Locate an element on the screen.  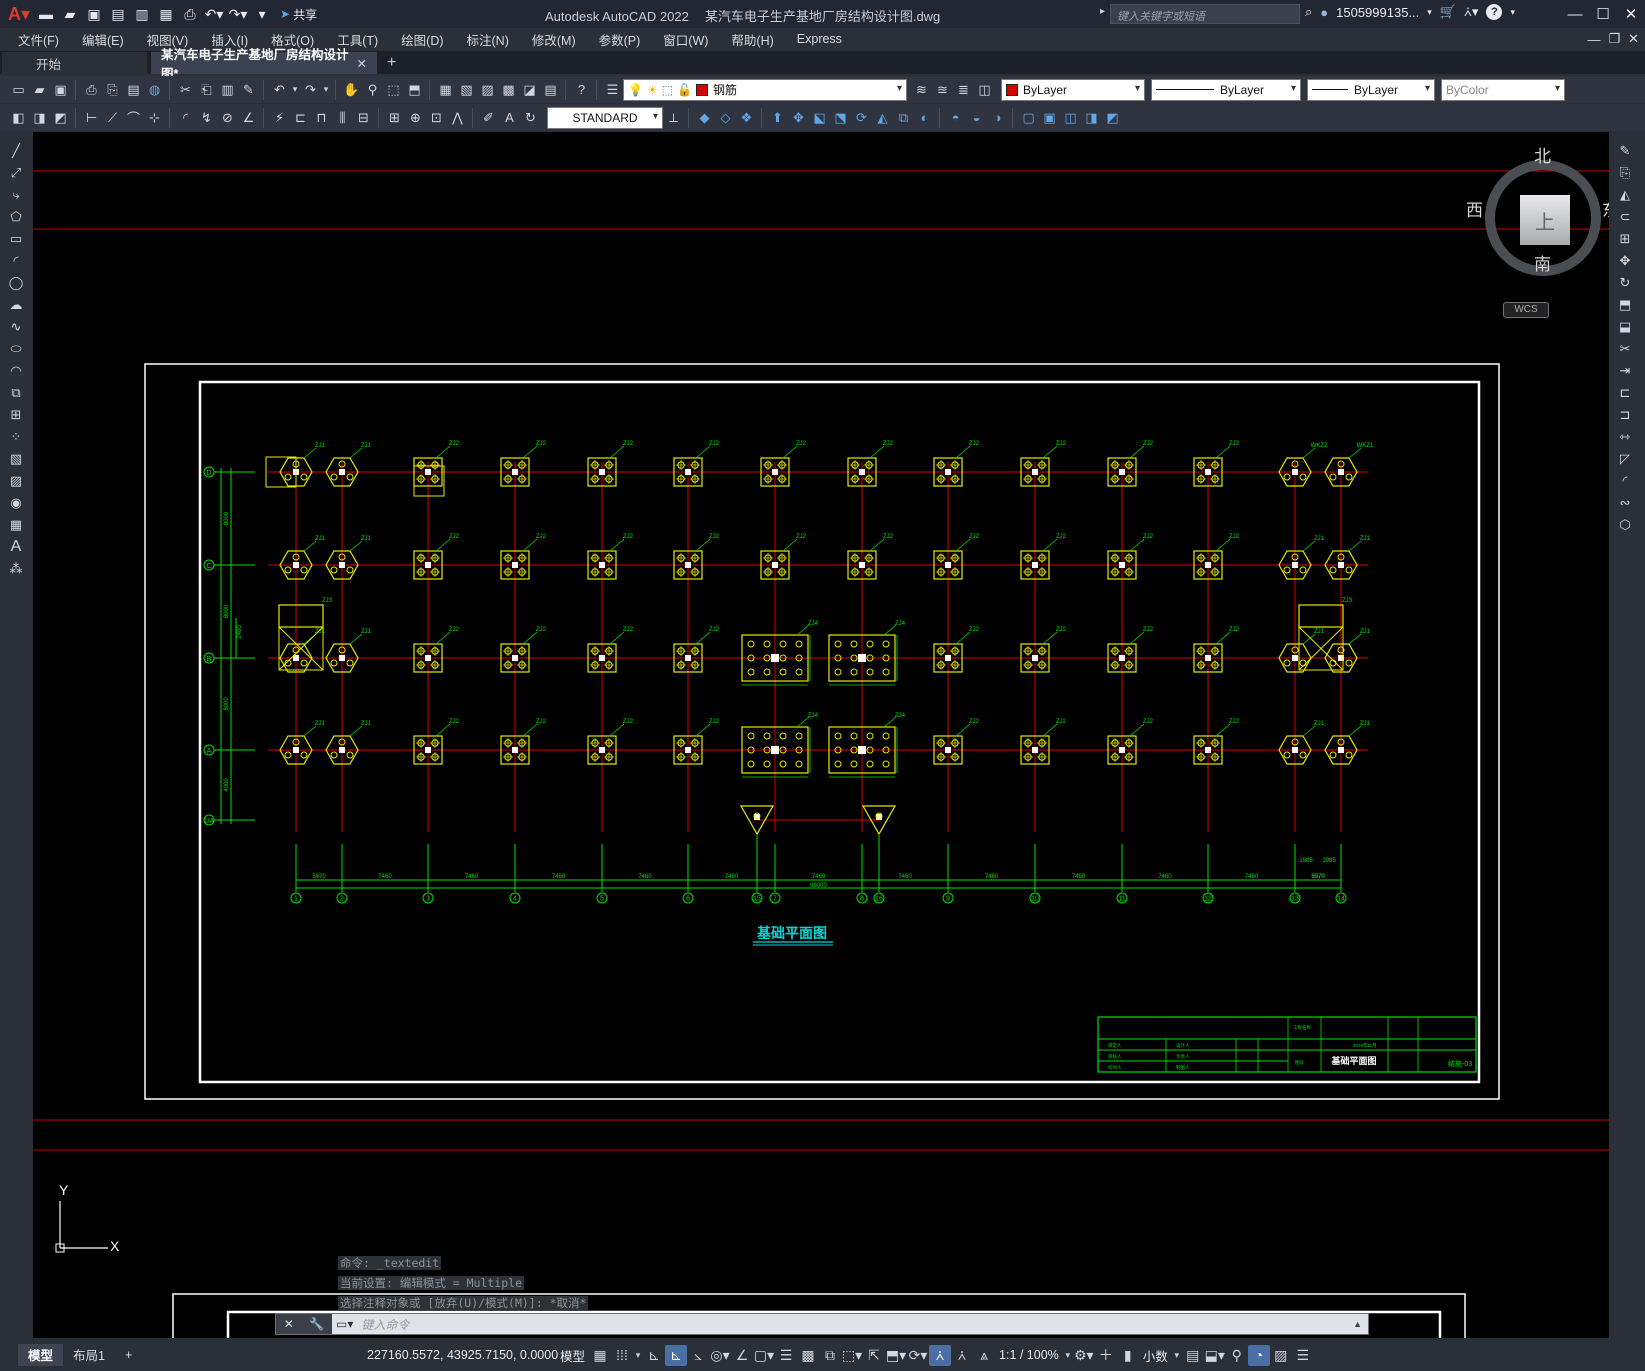
tool-palettes-icon: ▨ is located at coordinates (487, 89).